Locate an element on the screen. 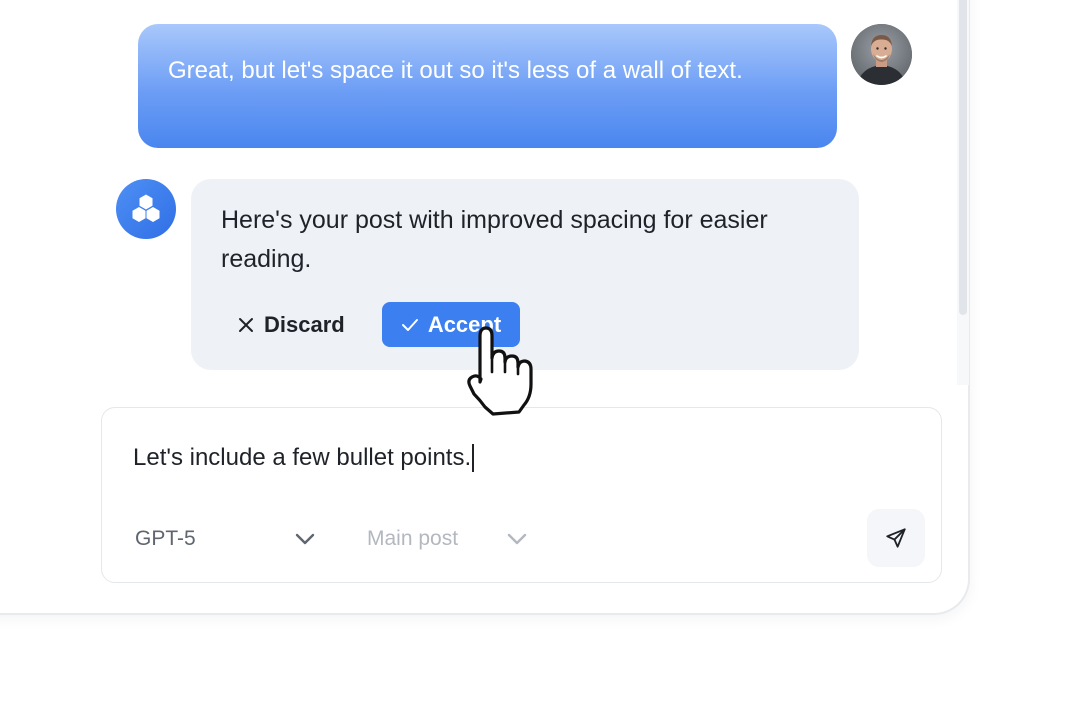 This screenshot has width=1082, height=705. message-input: Let's include a few bullet points. is located at coordinates (483, 458).